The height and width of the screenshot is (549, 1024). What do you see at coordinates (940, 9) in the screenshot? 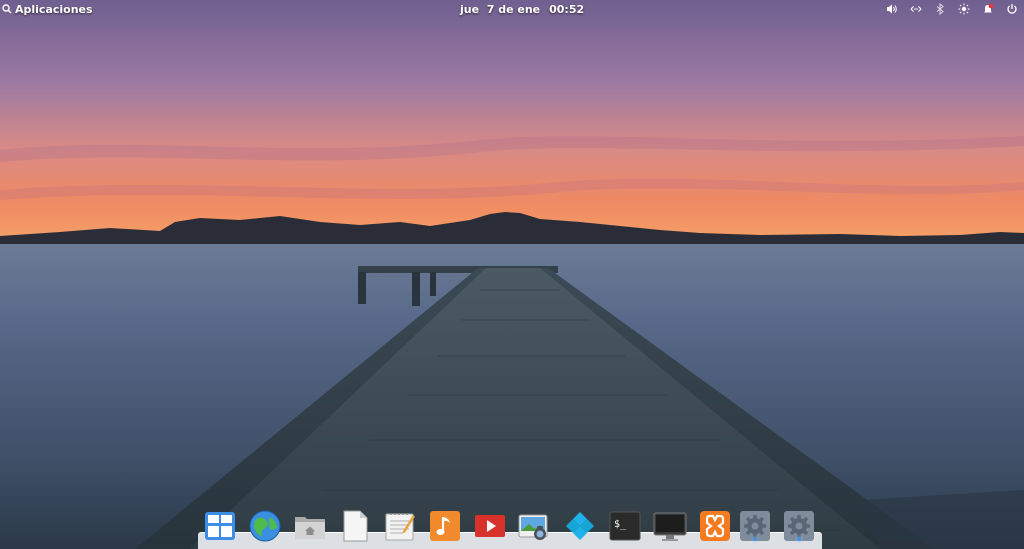
I see `bluetooth-icon` at bounding box center [940, 9].